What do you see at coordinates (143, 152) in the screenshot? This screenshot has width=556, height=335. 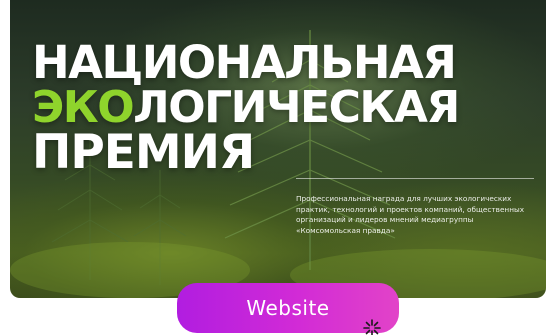 I see `title-line-3: ПРЕМИЯ` at bounding box center [143, 152].